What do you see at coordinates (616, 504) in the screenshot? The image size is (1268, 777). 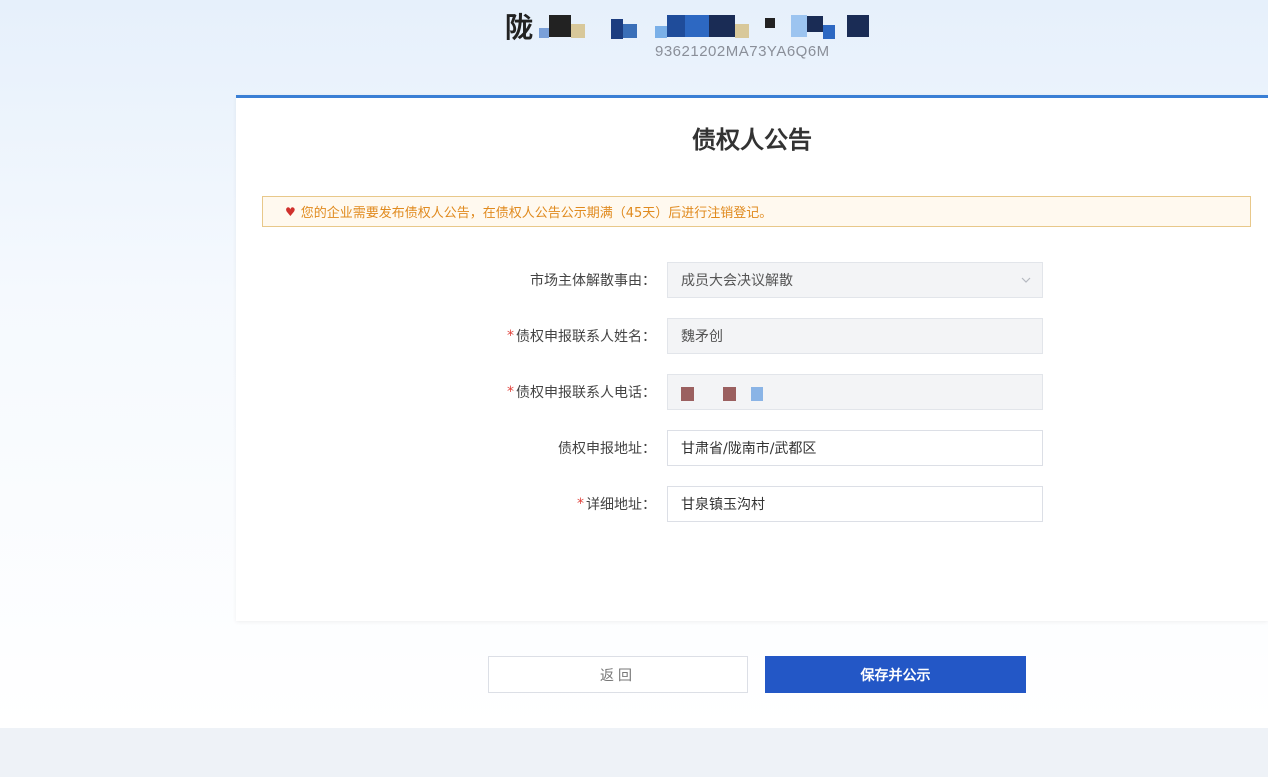 I see `detail-address-label: * 详细地址：` at bounding box center [616, 504].